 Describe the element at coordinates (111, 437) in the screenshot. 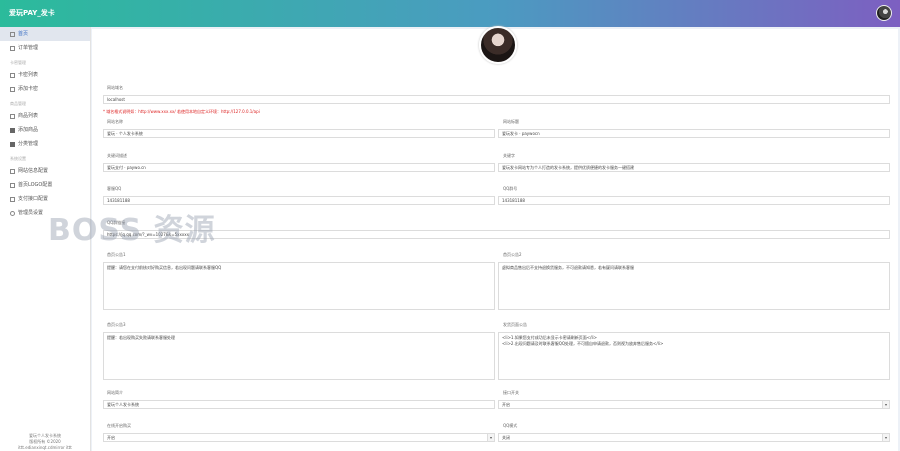

I see `buy-switch-value: 开启` at that location.